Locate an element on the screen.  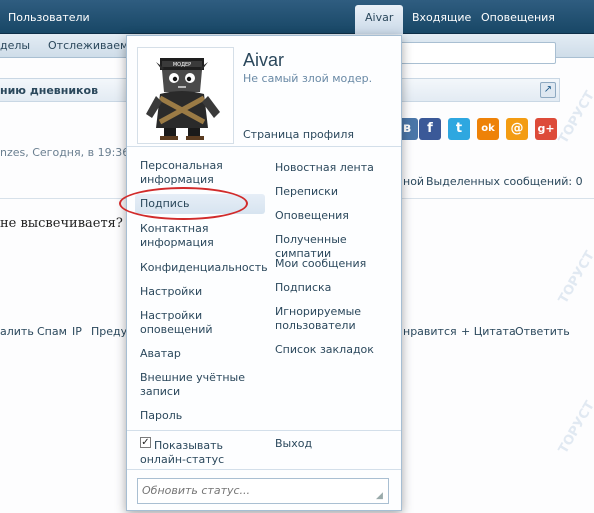
nav-username: Aivar is located at coordinates (379, 19).